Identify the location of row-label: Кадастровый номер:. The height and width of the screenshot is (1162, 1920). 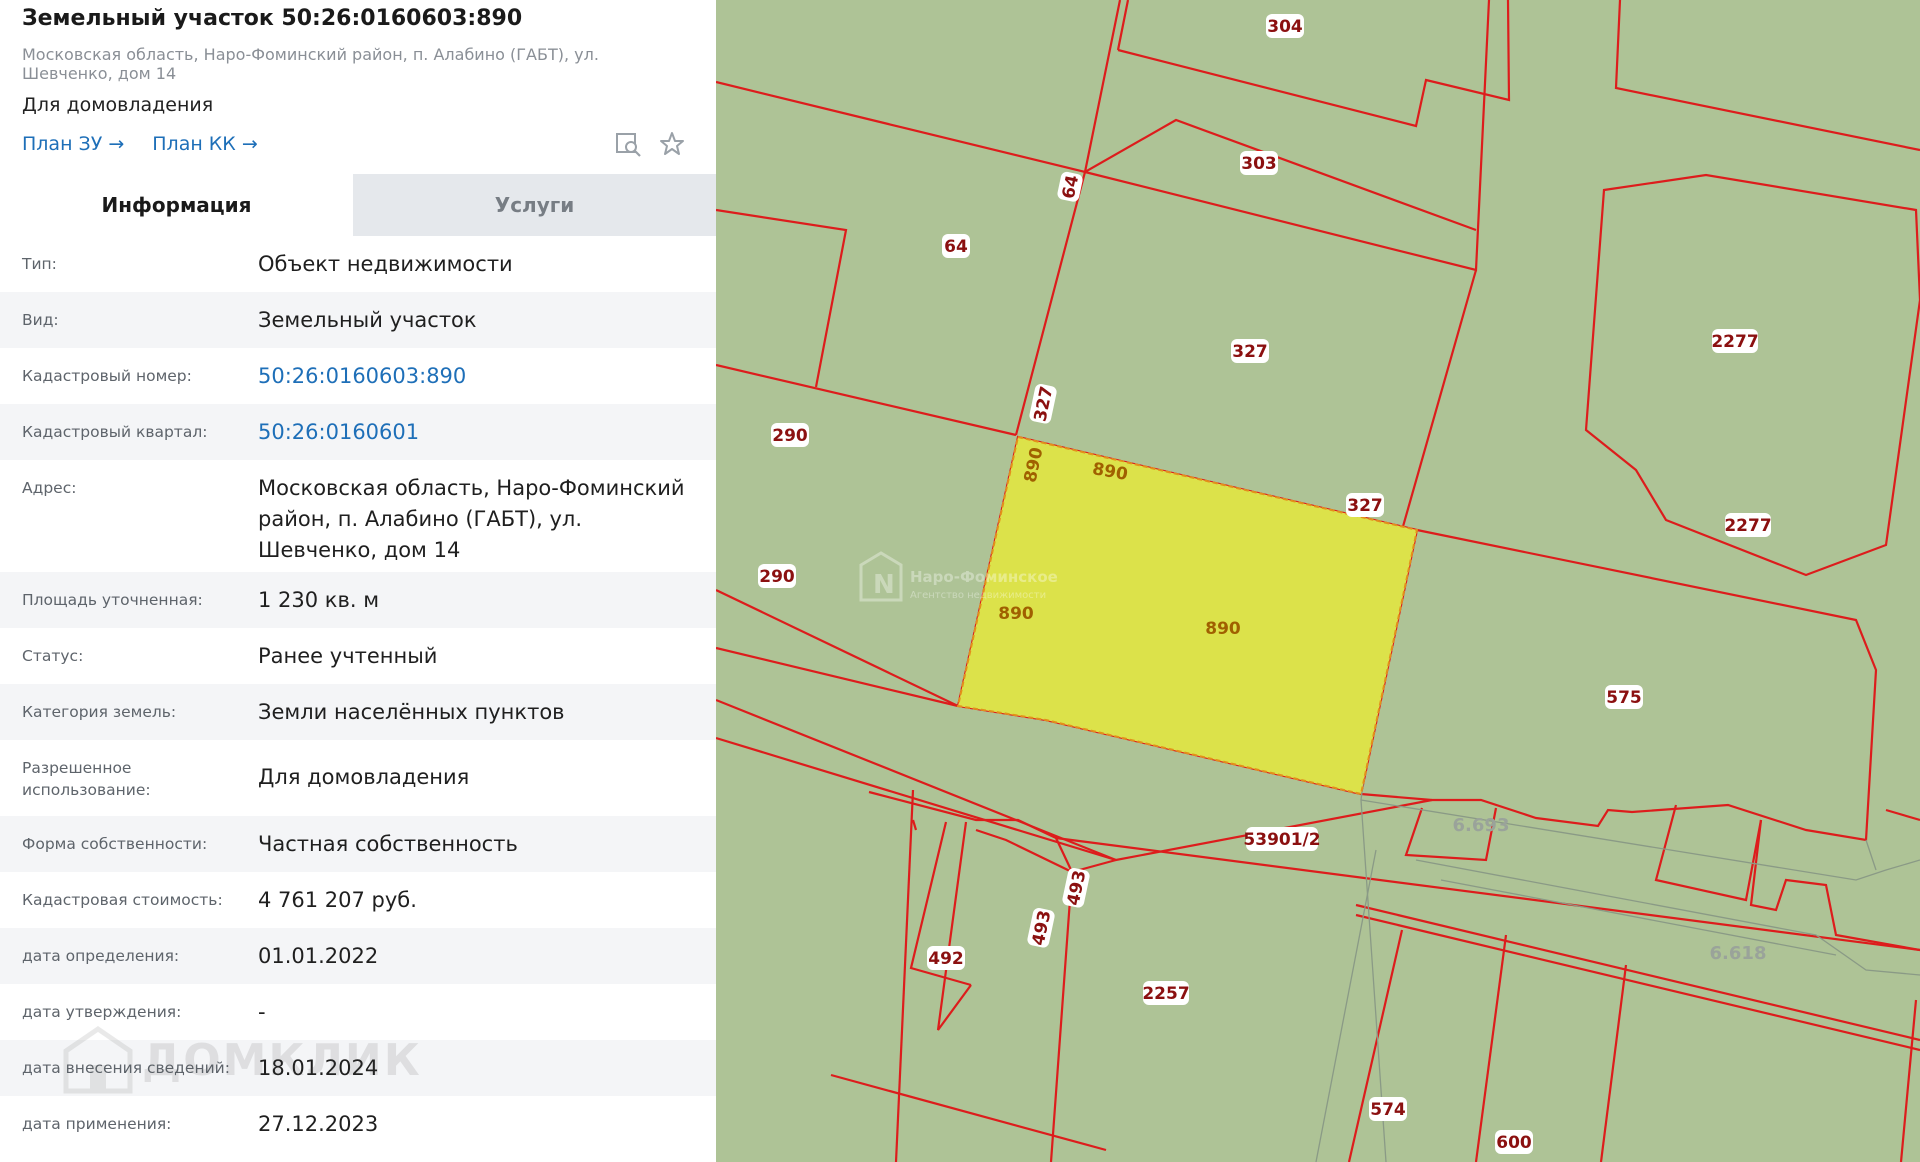
(107, 376).